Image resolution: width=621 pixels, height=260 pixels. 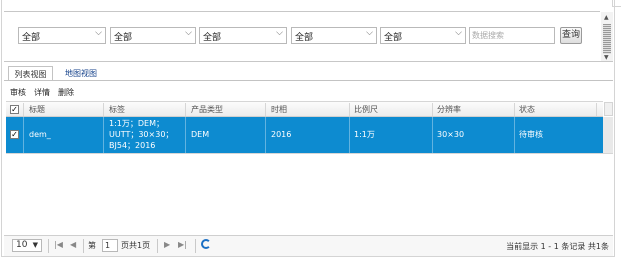 What do you see at coordinates (281, 134) in the screenshot?
I see `cell-phase: 2016` at bounding box center [281, 134].